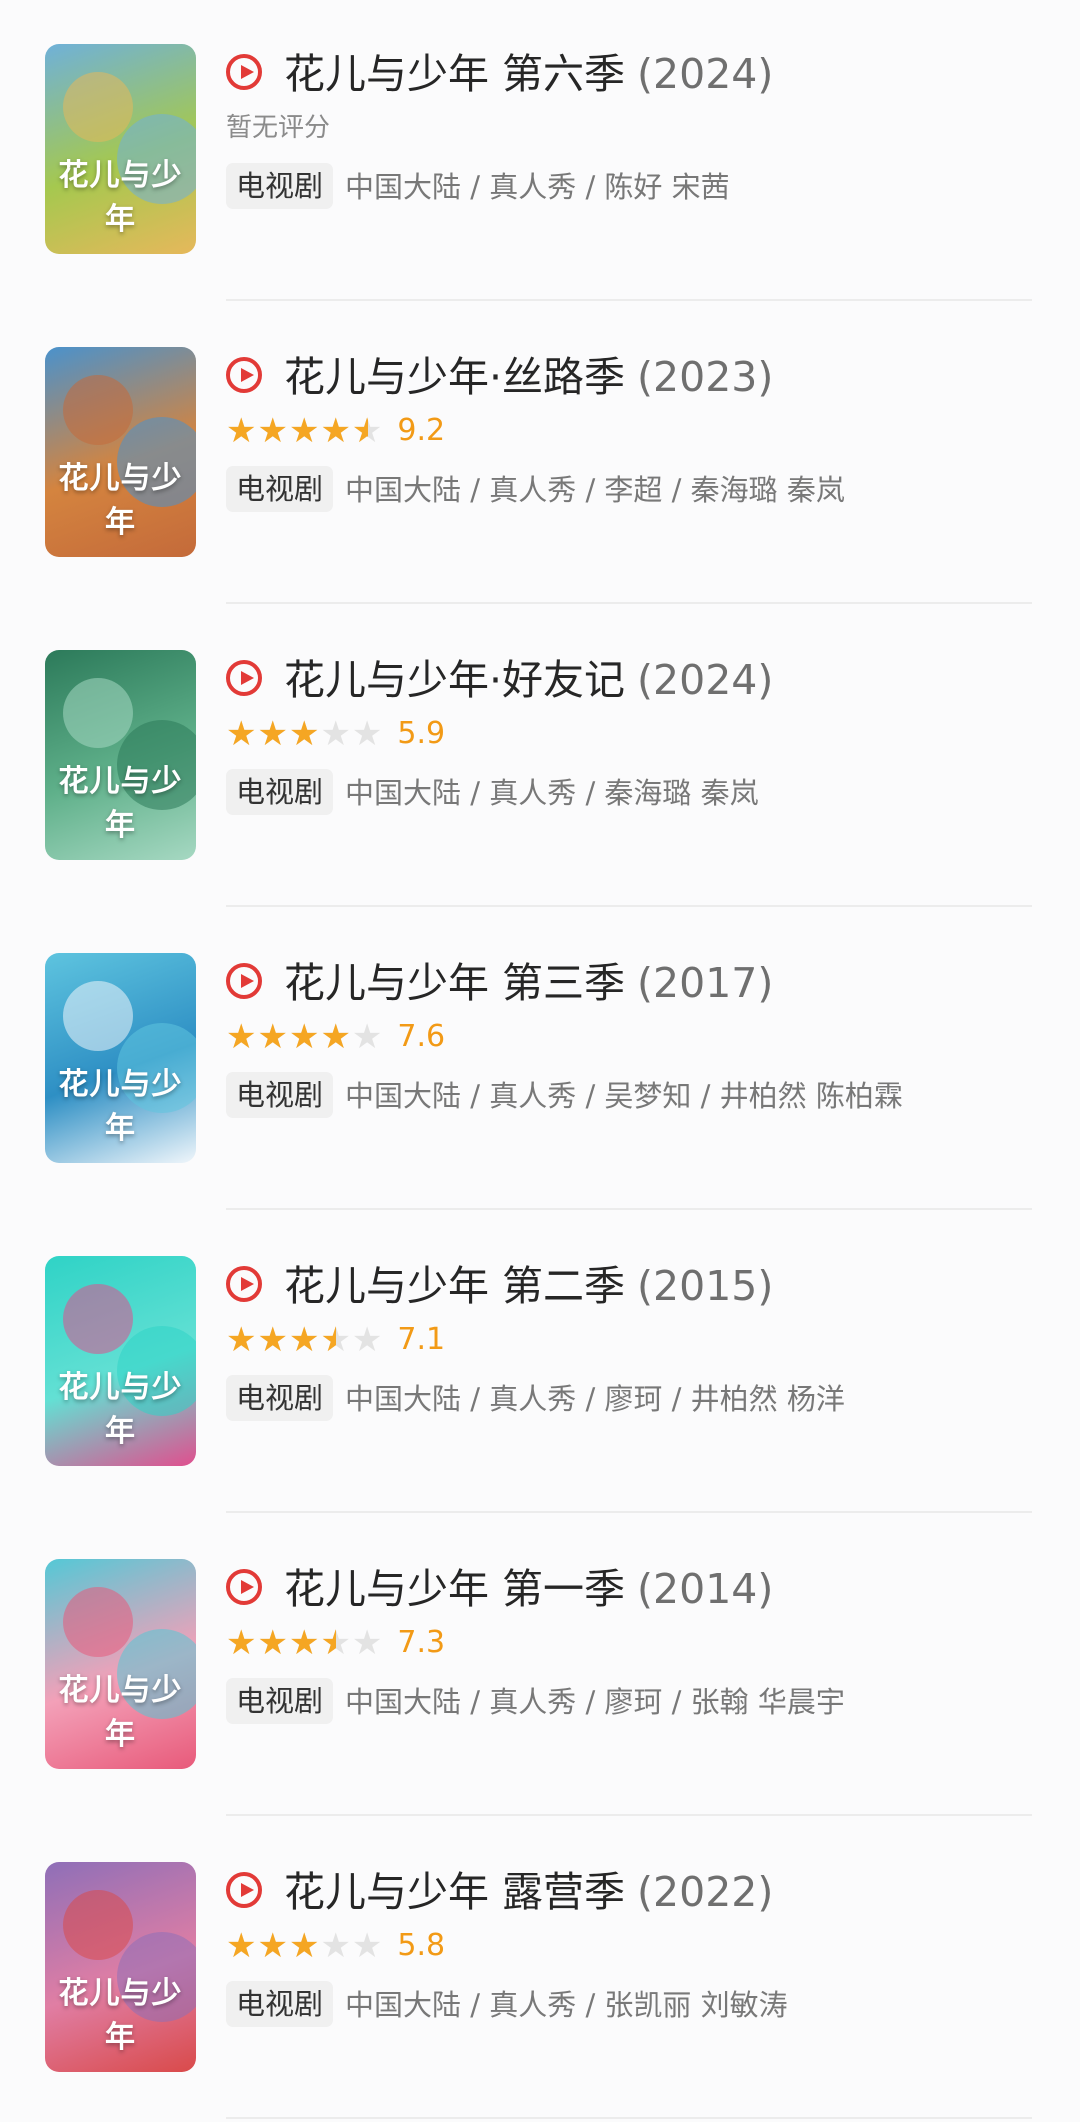  What do you see at coordinates (705, 1589) in the screenshot?
I see `show-year: (2014)` at bounding box center [705, 1589].